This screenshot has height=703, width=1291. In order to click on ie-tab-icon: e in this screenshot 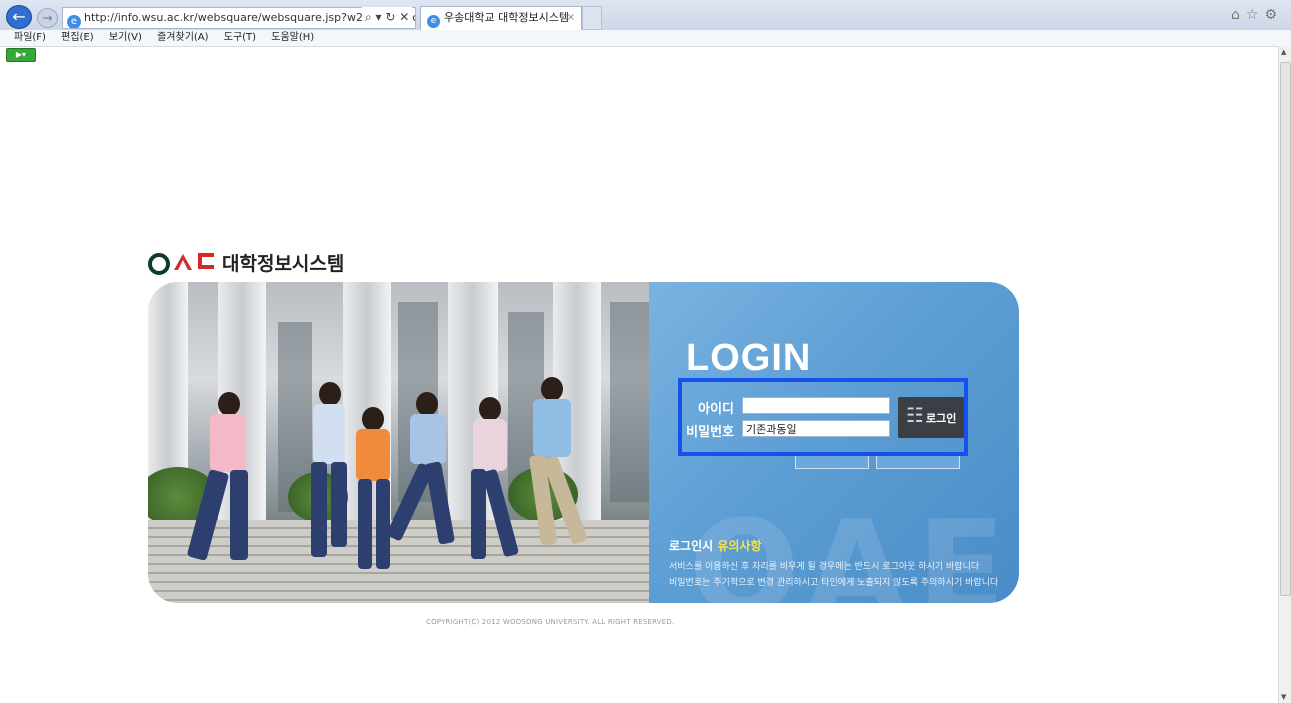, I will do `click(433, 21)`.